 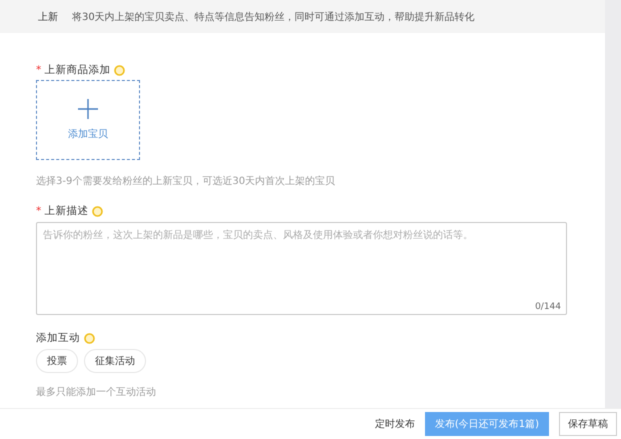 What do you see at coordinates (88, 109) in the screenshot?
I see `plus-icon` at bounding box center [88, 109].